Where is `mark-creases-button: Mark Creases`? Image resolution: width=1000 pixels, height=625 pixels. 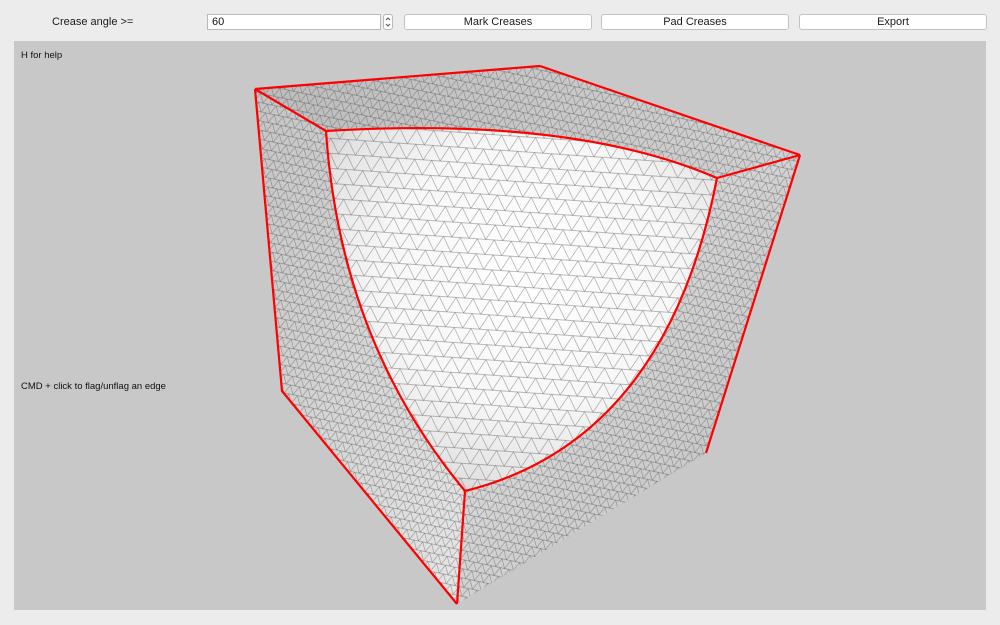 mark-creases-button: Mark Creases is located at coordinates (498, 22).